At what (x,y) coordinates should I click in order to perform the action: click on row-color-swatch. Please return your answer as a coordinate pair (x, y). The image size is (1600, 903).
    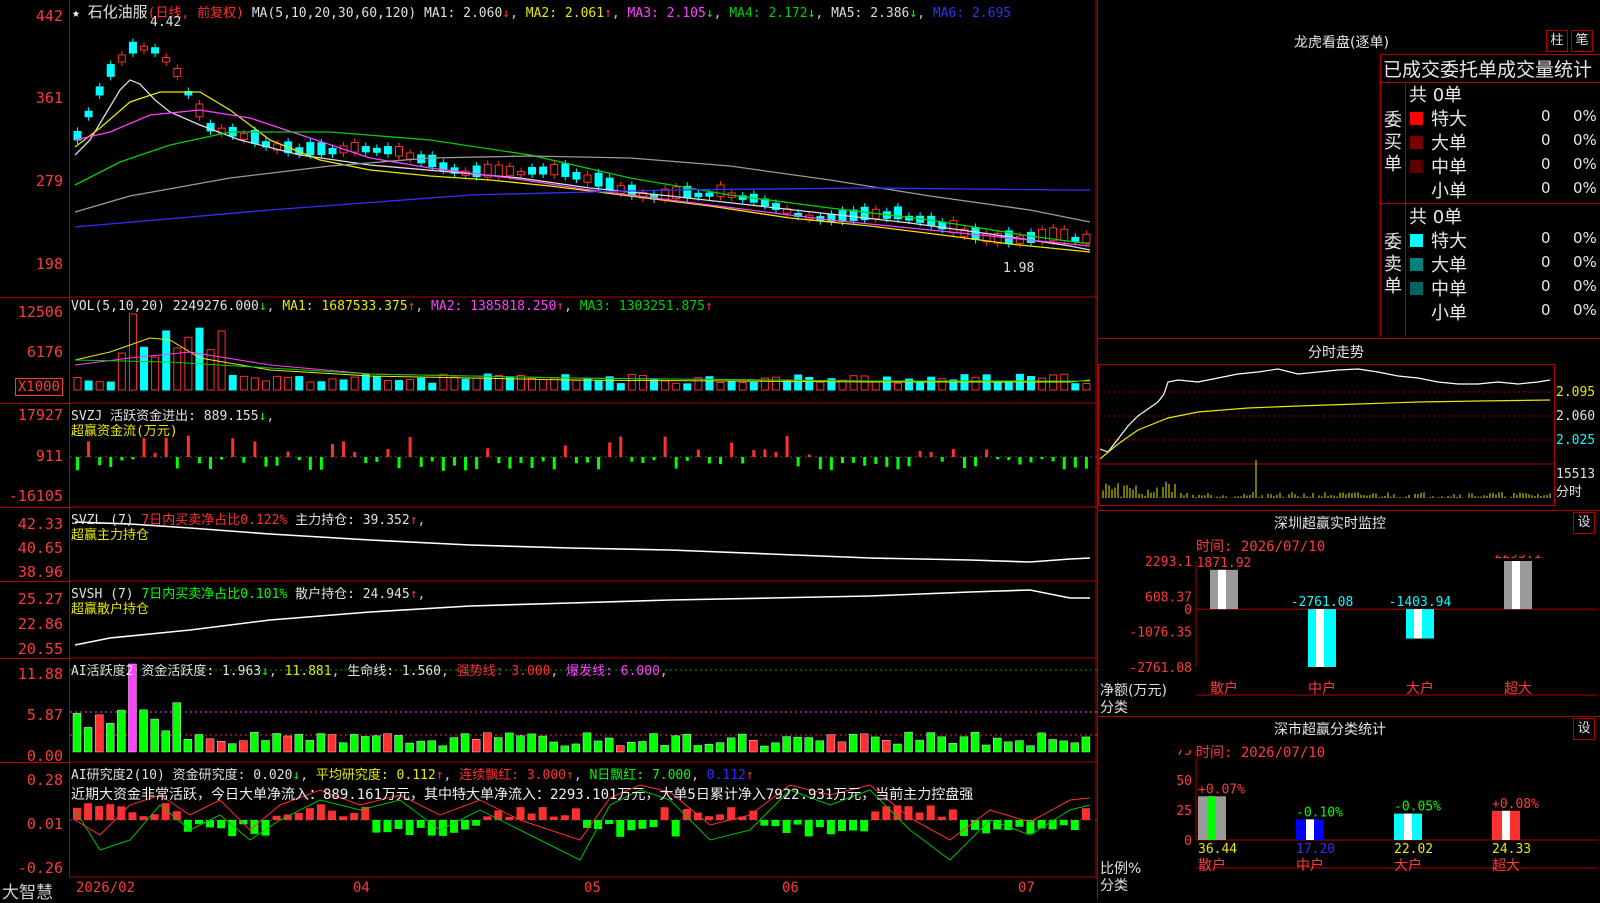
    Looking at the image, I should click on (1416, 264).